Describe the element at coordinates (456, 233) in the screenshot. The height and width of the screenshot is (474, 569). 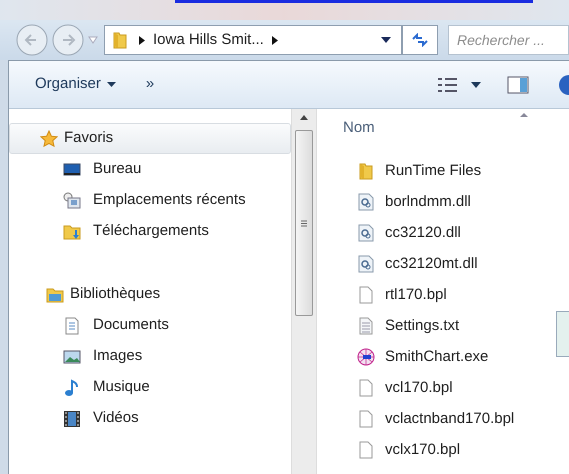
I see `file-item: cc32120.dll` at that location.